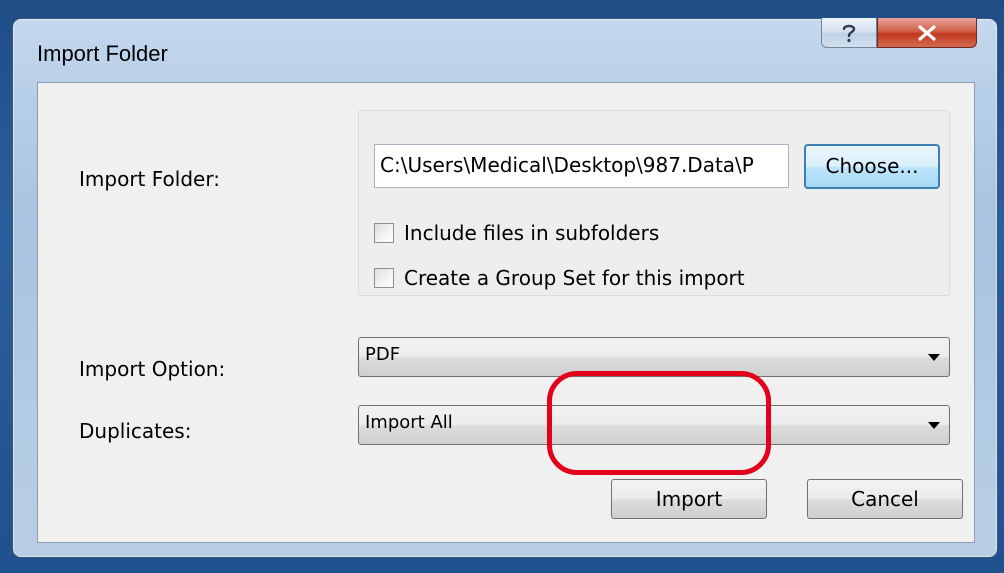 This screenshot has height=573, width=1004. I want to click on close-button, so click(927, 33).